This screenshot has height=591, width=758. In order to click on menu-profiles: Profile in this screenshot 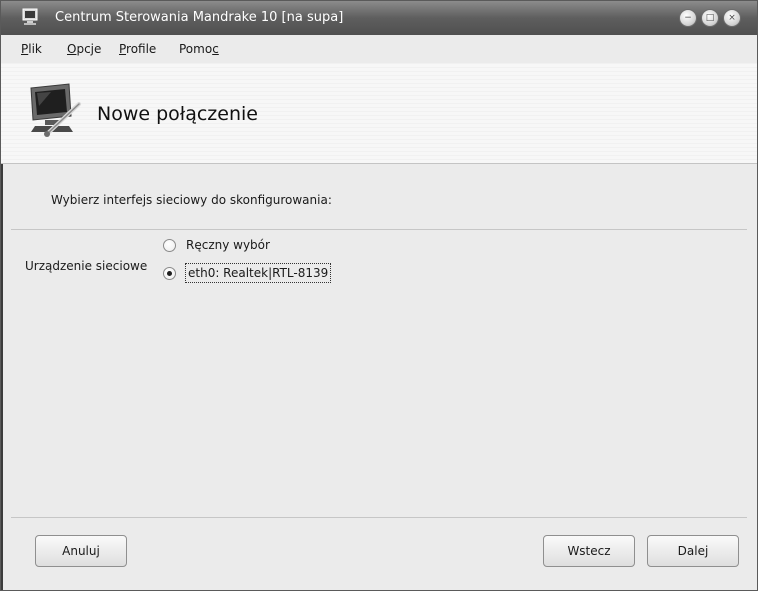, I will do `click(137, 49)`.